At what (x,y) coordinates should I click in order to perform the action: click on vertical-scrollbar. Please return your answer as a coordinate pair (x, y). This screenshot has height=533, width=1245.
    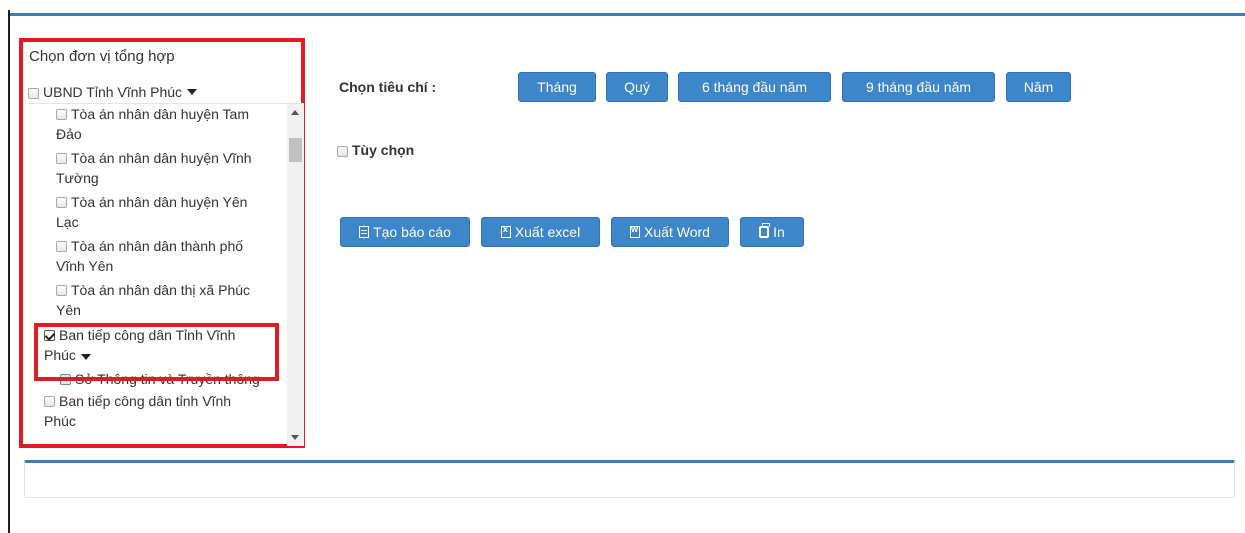
    Looking at the image, I should click on (295, 275).